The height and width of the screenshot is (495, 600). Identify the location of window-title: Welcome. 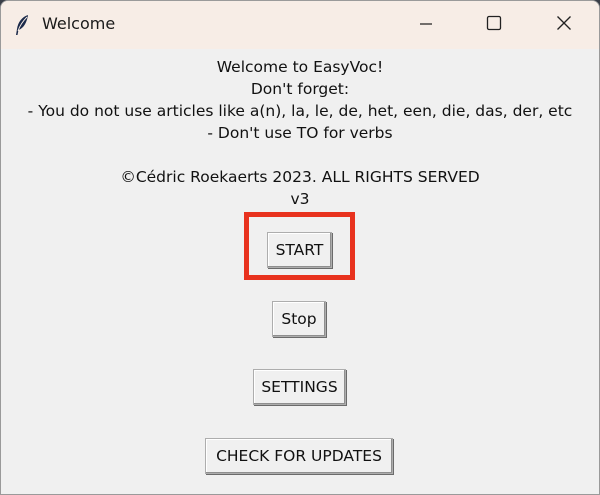
(79, 23).